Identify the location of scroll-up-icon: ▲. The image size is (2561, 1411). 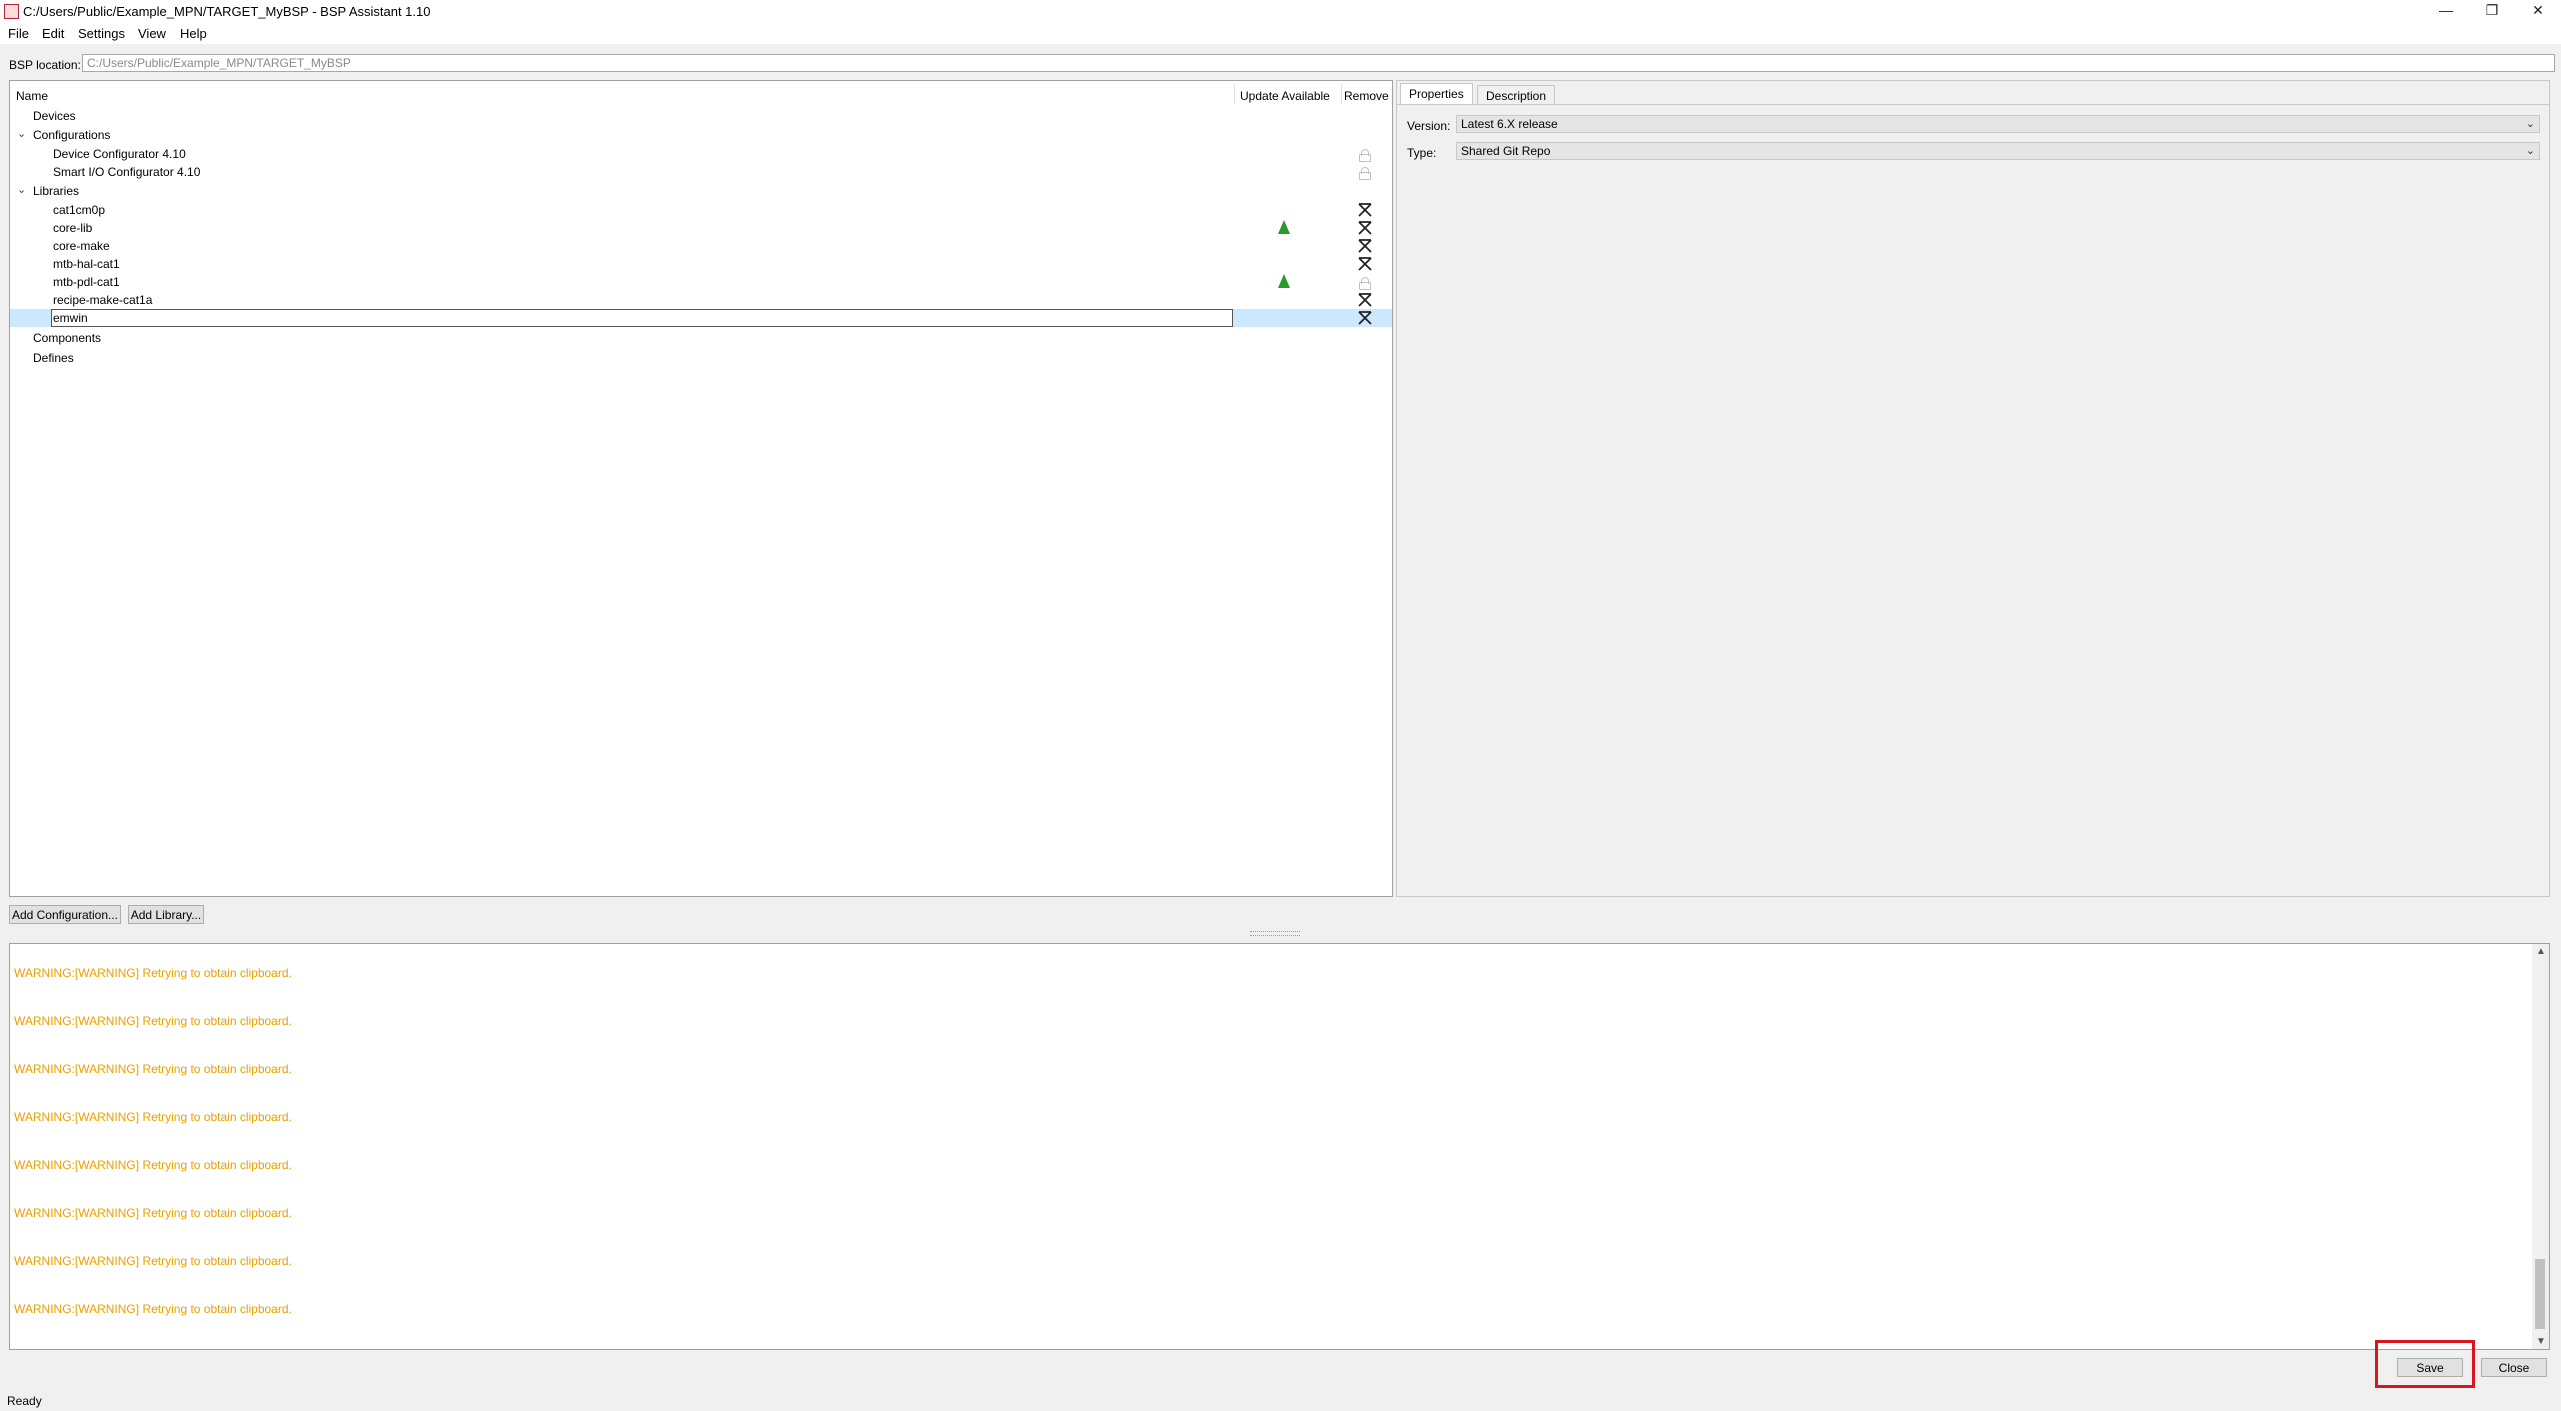
(2541, 951).